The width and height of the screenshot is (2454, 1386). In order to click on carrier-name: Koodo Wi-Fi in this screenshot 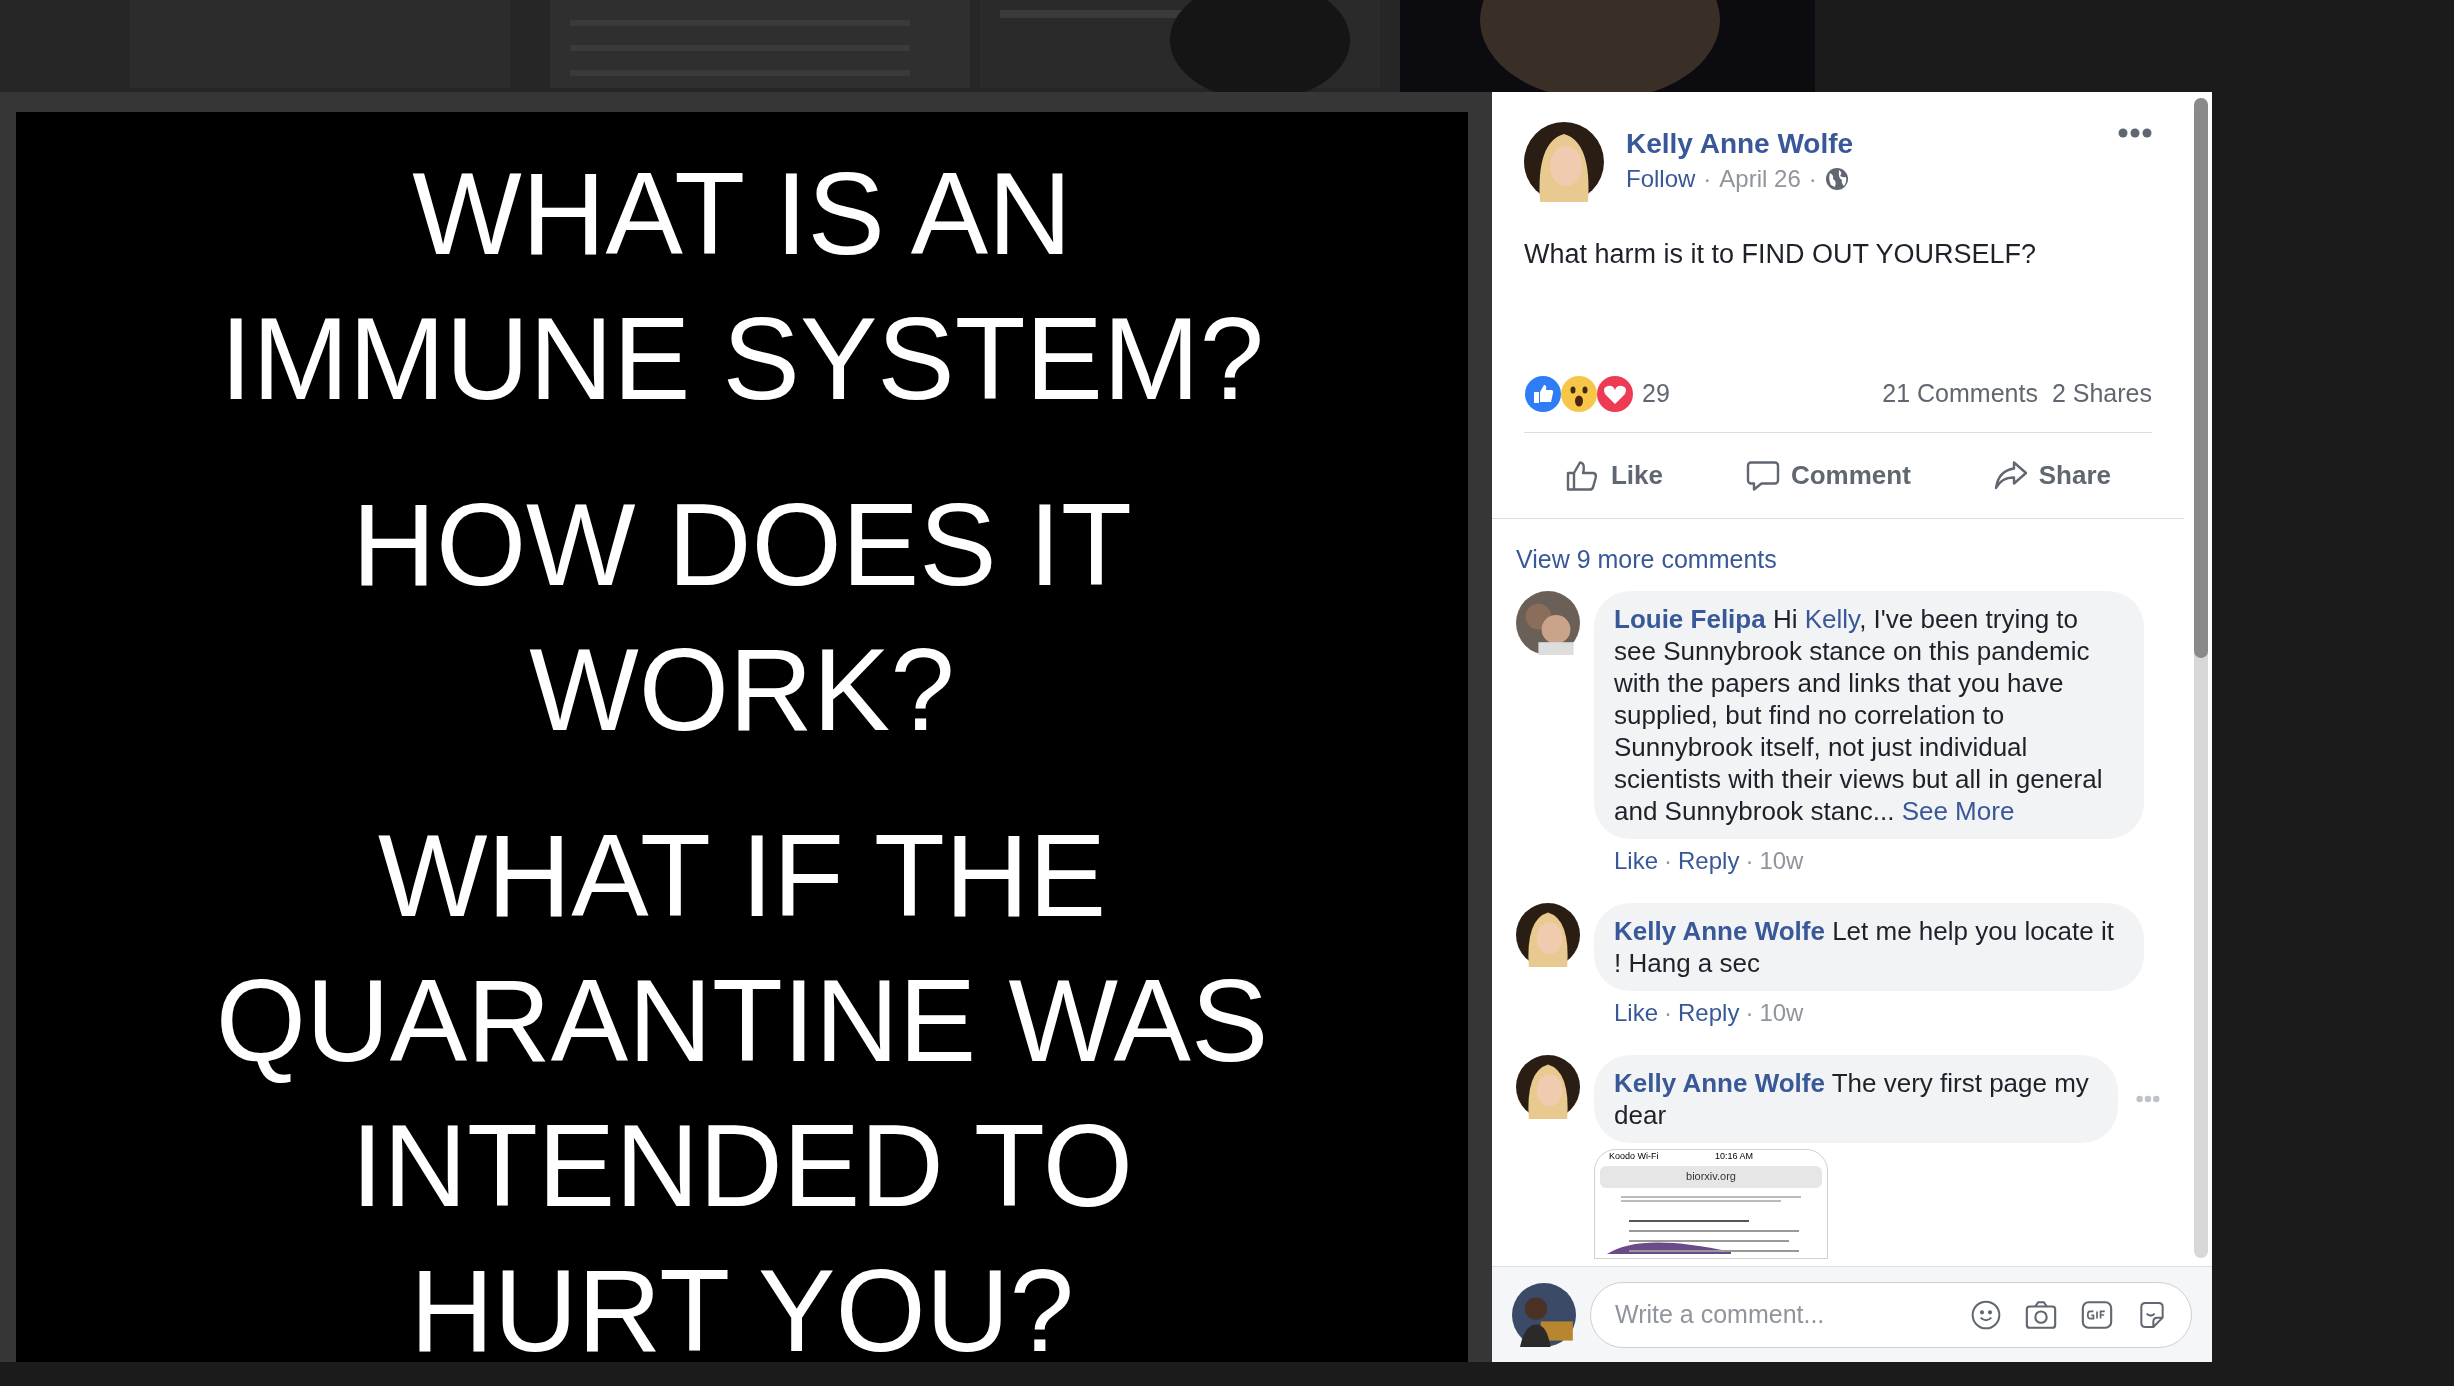, I will do `click(1634, 1156)`.